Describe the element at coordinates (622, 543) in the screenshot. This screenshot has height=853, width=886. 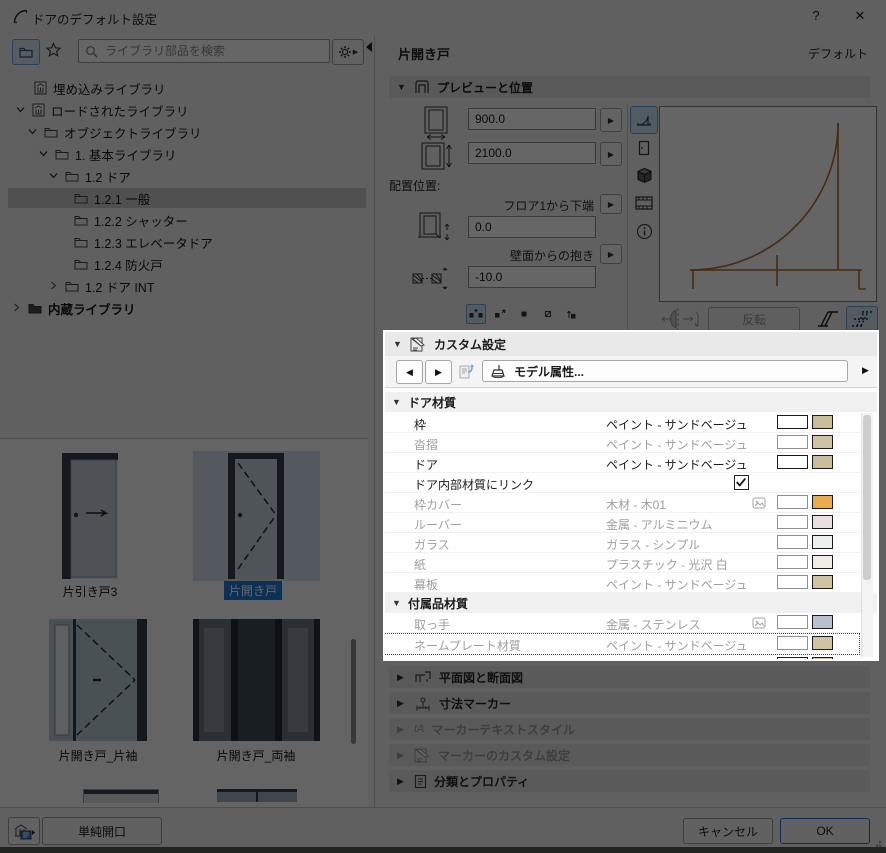
I see `material-row-glass: ガラス ガラス - シンプル` at that location.